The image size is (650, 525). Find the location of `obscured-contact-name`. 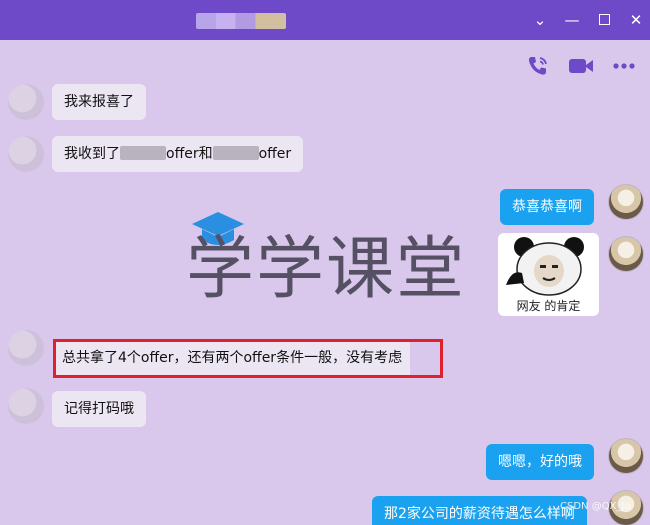

obscured-contact-name is located at coordinates (241, 21).